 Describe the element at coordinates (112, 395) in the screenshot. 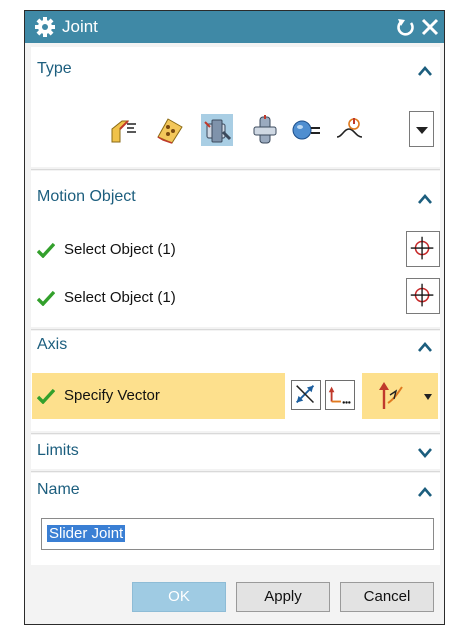

I see `specify-vector-label: Specify Vector` at that location.